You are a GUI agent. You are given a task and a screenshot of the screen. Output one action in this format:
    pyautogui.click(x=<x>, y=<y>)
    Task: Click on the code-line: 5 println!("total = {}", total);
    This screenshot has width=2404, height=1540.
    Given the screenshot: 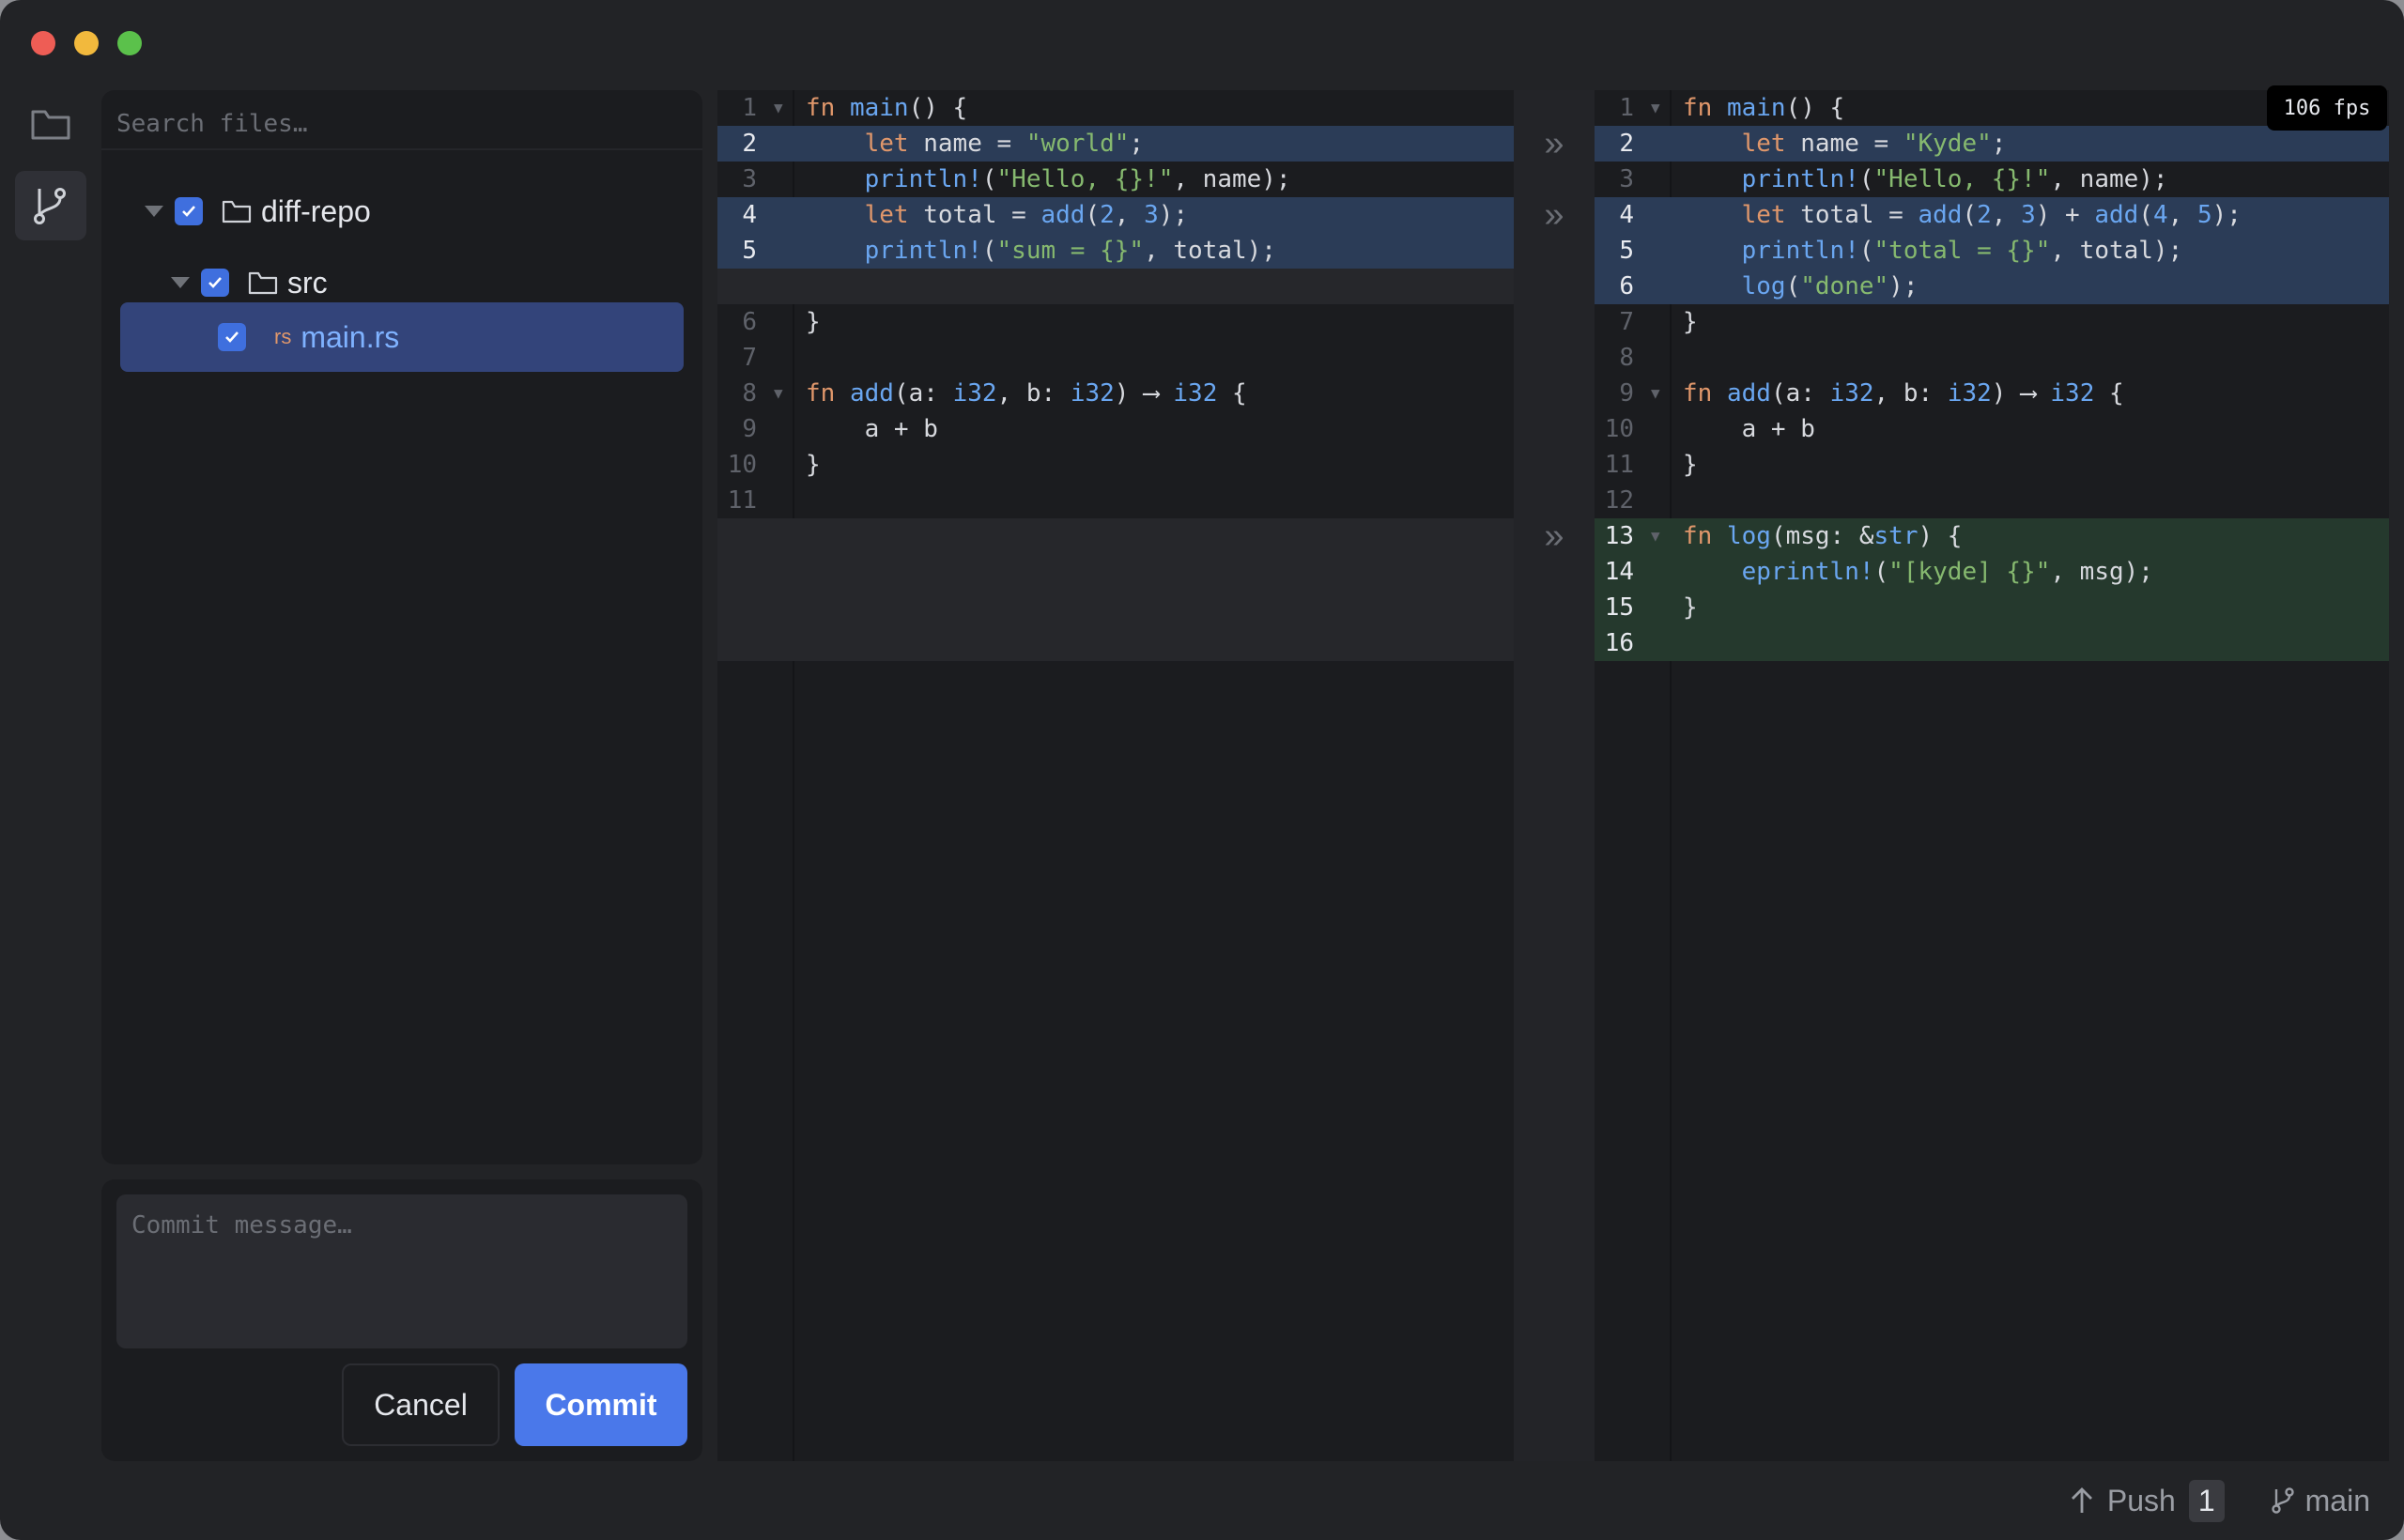 What is the action you would take?
    pyautogui.click(x=1992, y=251)
    